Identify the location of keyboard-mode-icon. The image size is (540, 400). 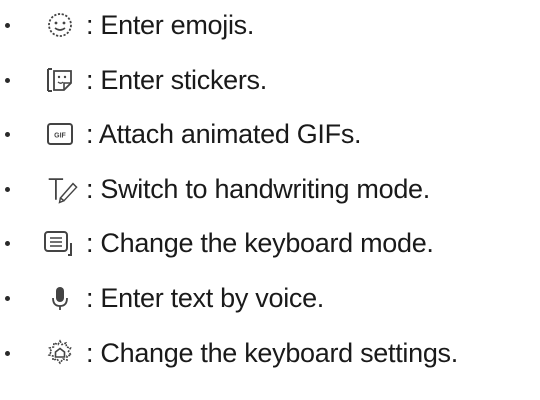
(60, 243).